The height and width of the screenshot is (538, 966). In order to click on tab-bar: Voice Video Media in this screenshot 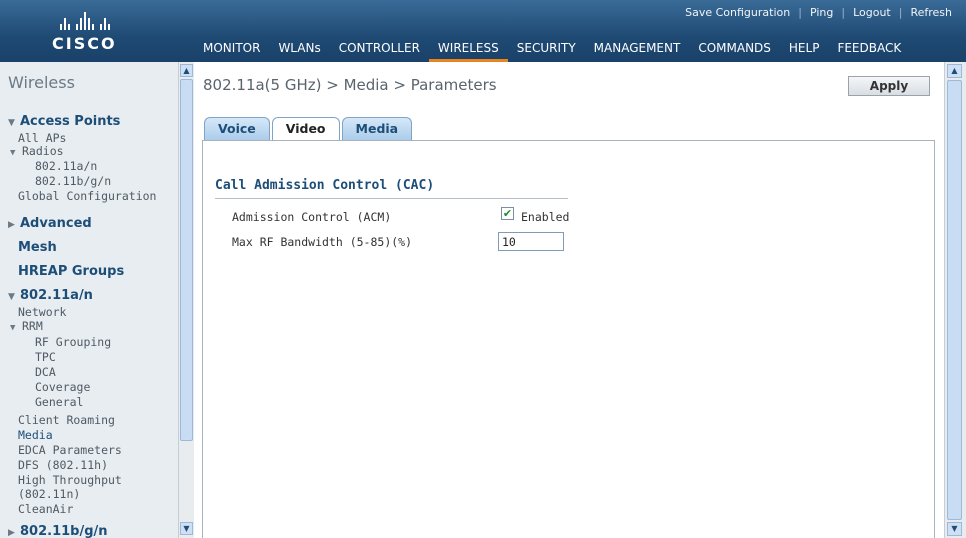, I will do `click(308, 129)`.